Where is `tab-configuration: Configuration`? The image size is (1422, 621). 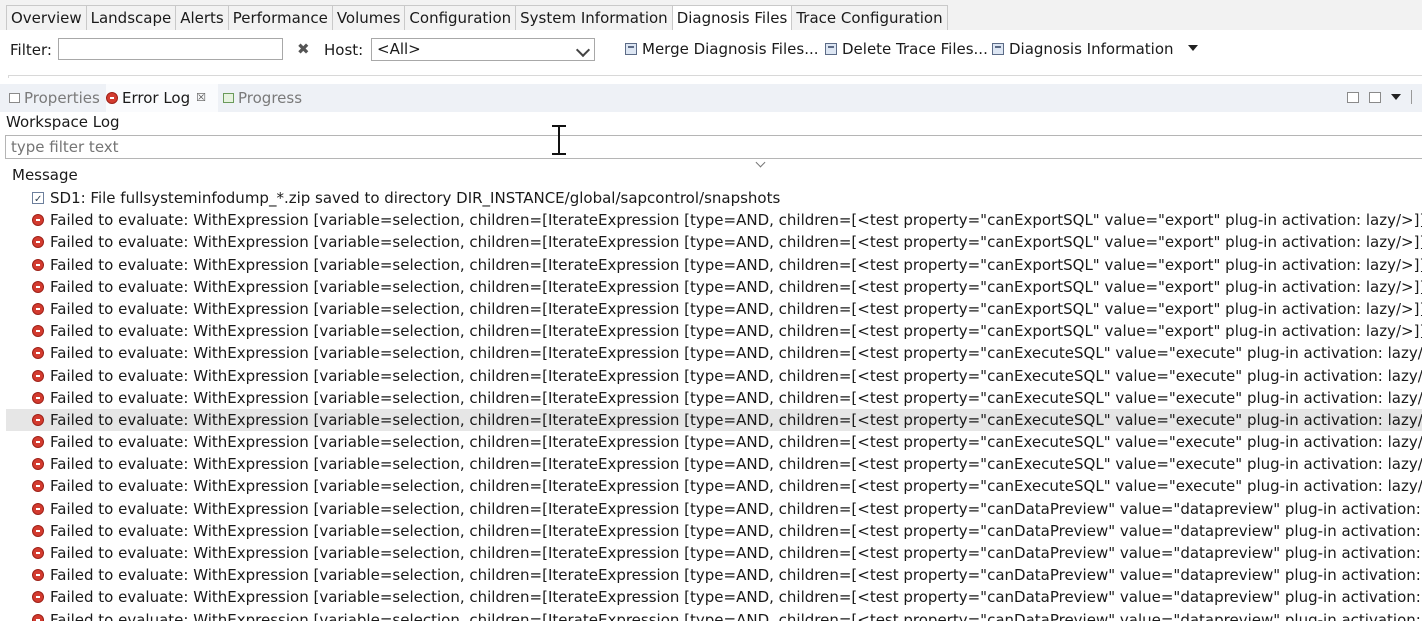
tab-configuration: Configuration is located at coordinates (461, 18).